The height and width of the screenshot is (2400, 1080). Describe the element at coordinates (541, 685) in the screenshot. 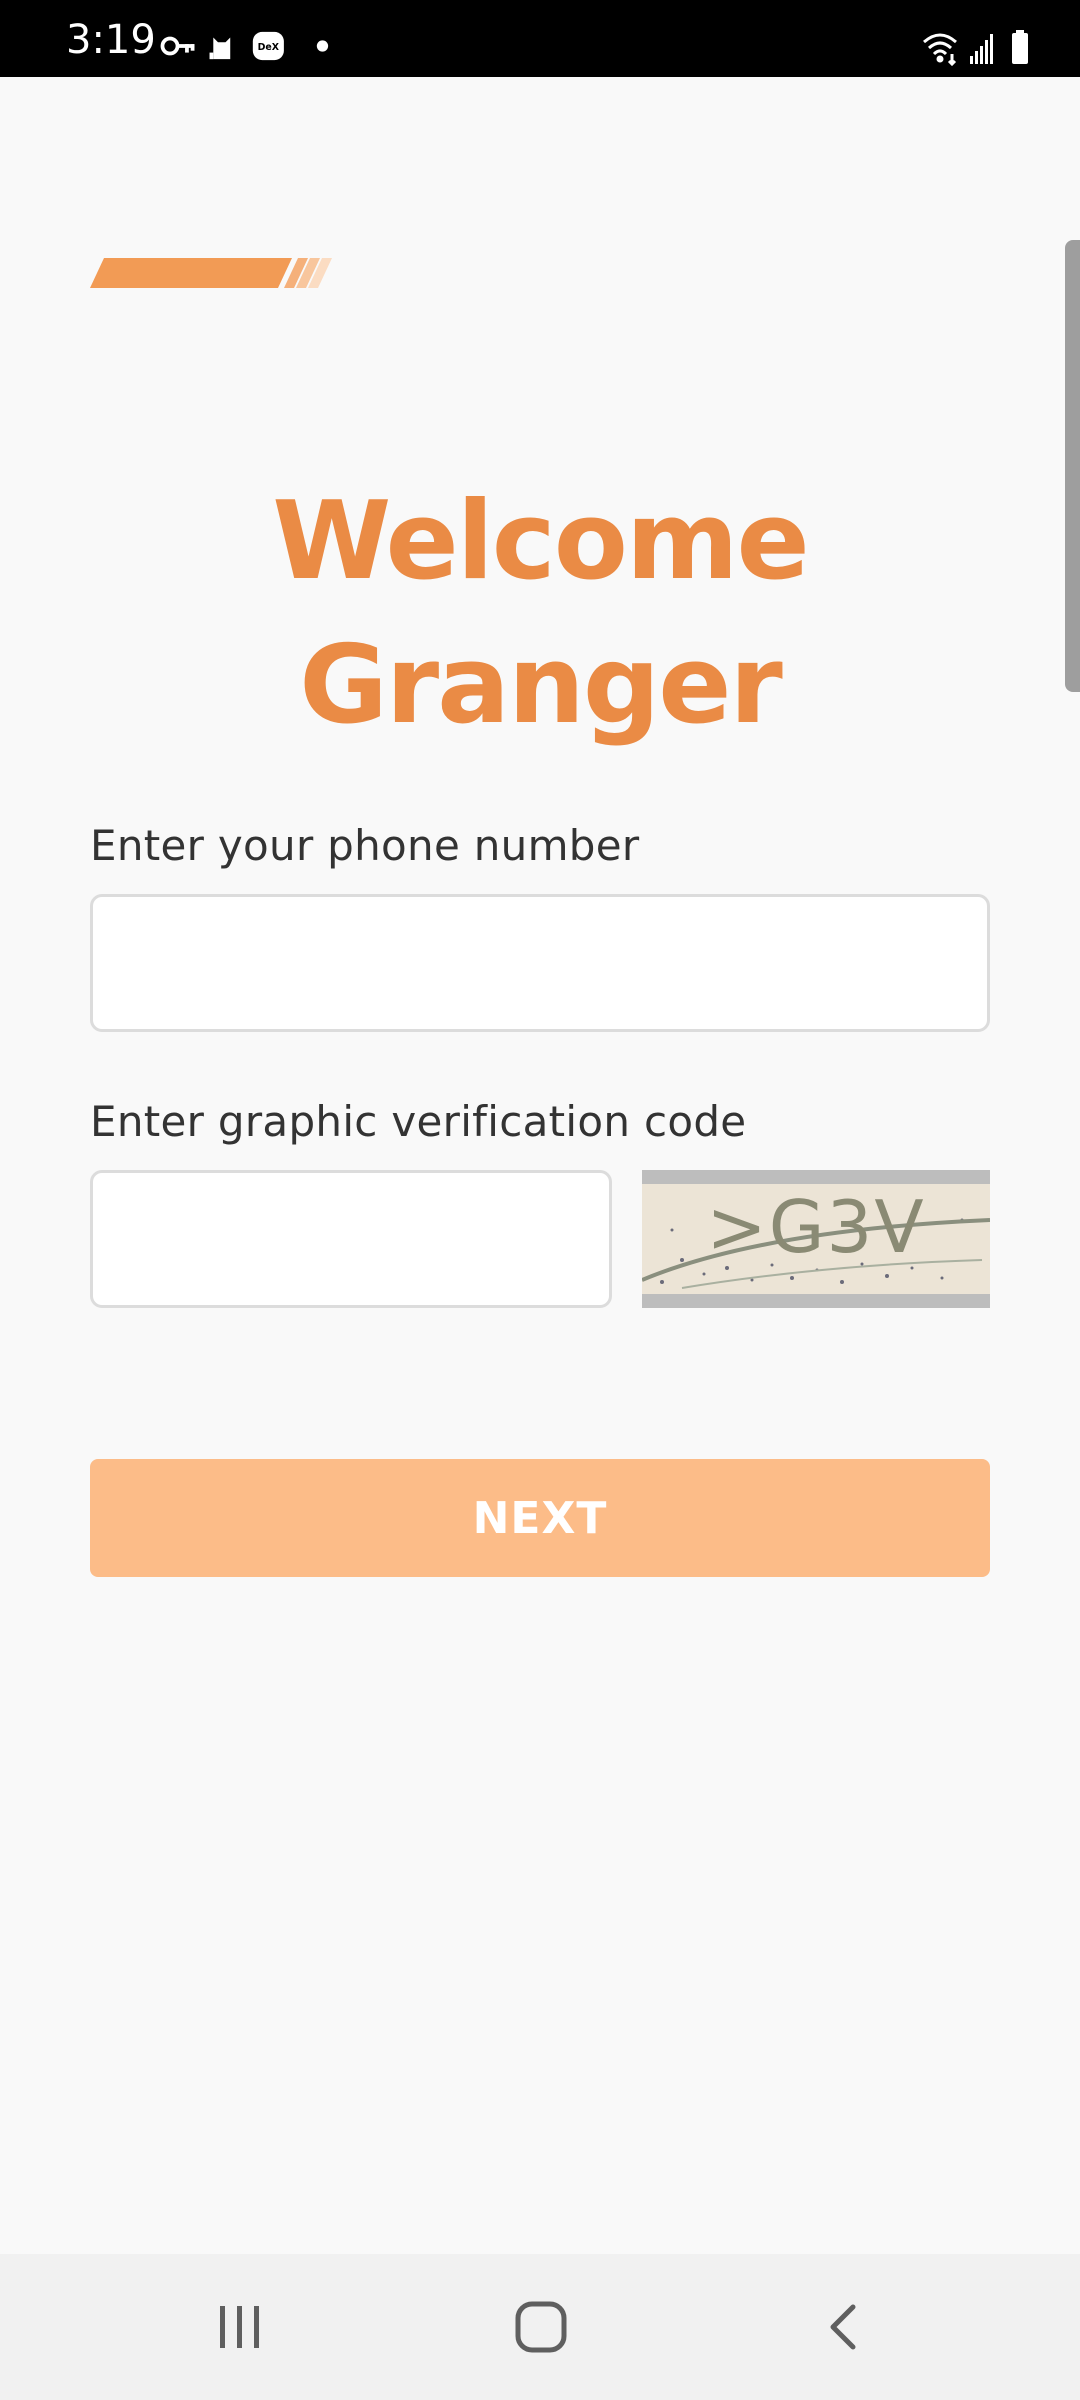

I see `user-name: Granger` at that location.